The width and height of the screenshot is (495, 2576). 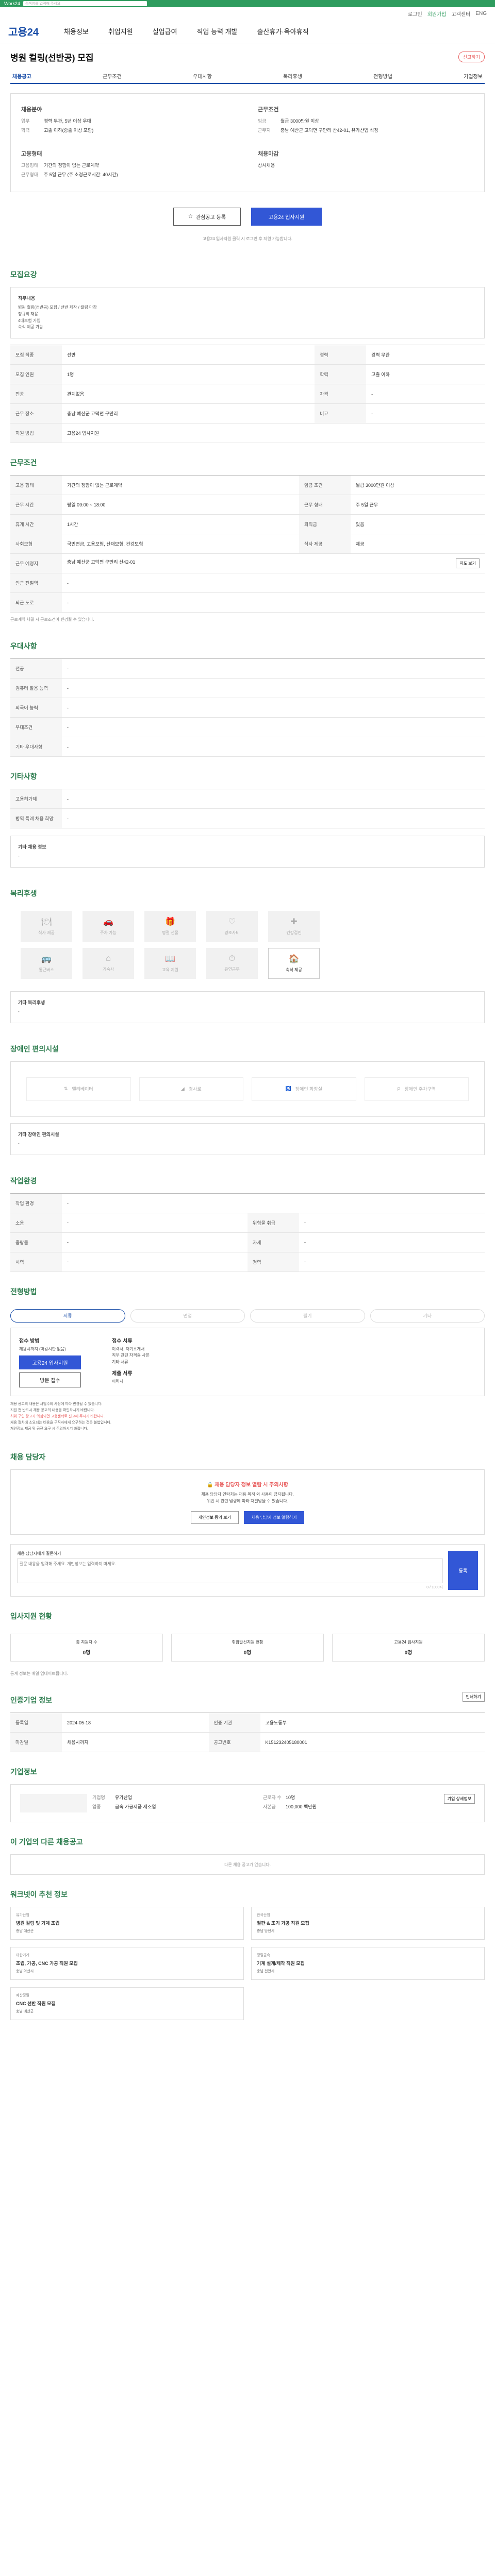 What do you see at coordinates (247, 1648) in the screenshot?
I see `stat-card: 취업알선지원 현황 0명` at bounding box center [247, 1648].